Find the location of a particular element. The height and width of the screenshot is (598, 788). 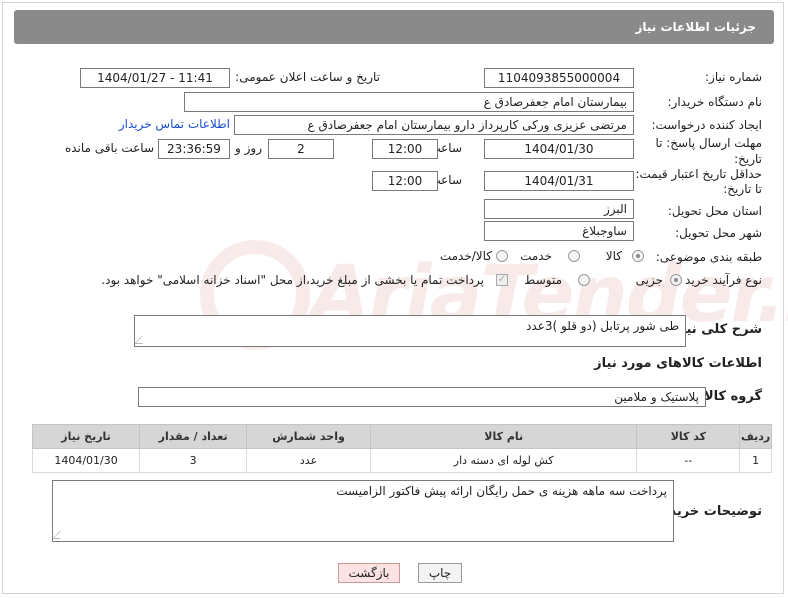

buyer-org-field: بیمارستان امام جعفرصادق ع is located at coordinates (409, 102).